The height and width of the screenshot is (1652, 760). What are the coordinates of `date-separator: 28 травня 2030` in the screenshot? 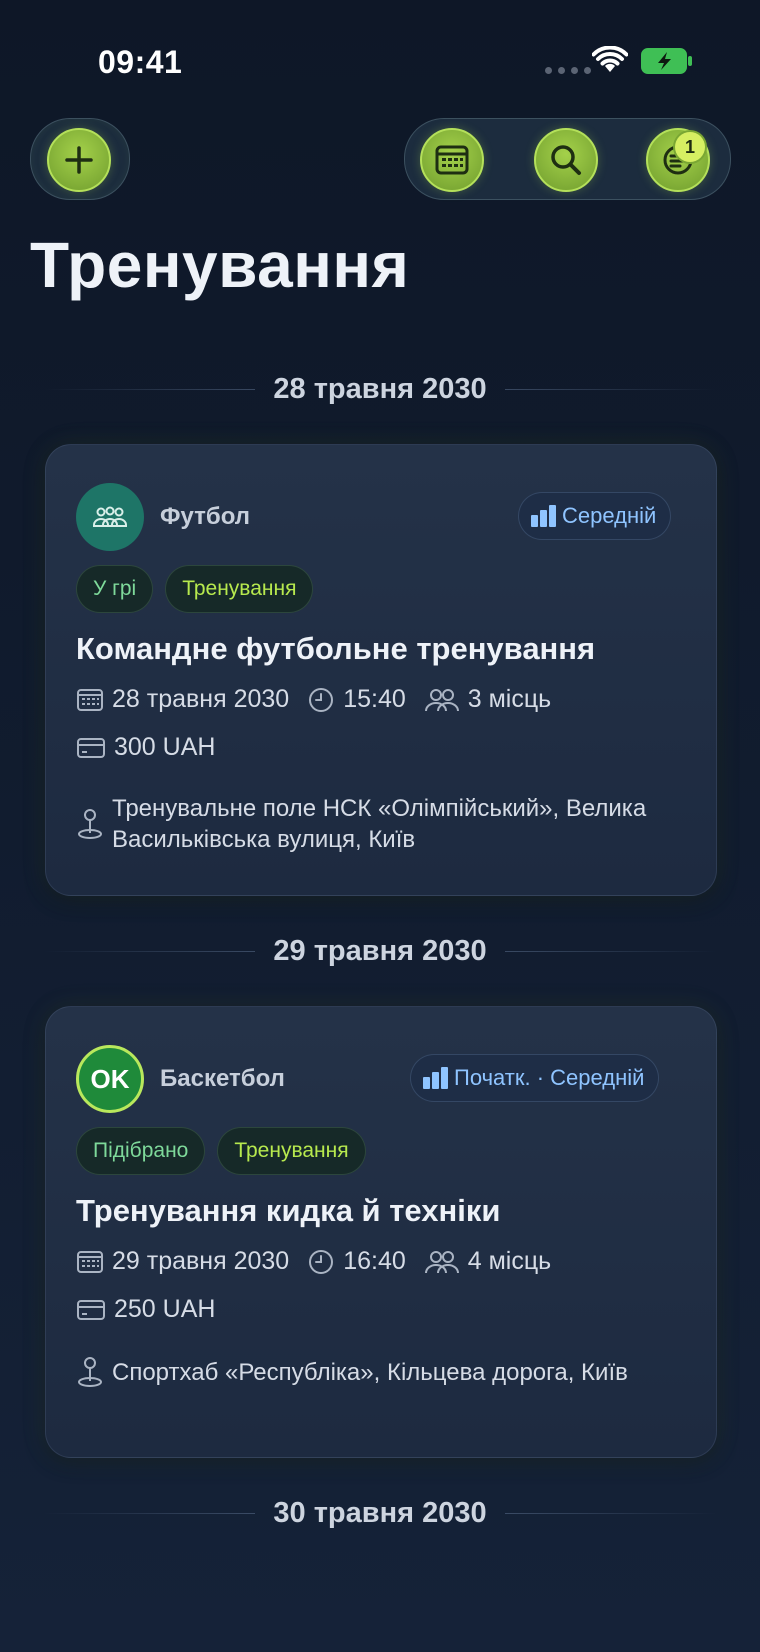 It's located at (380, 389).